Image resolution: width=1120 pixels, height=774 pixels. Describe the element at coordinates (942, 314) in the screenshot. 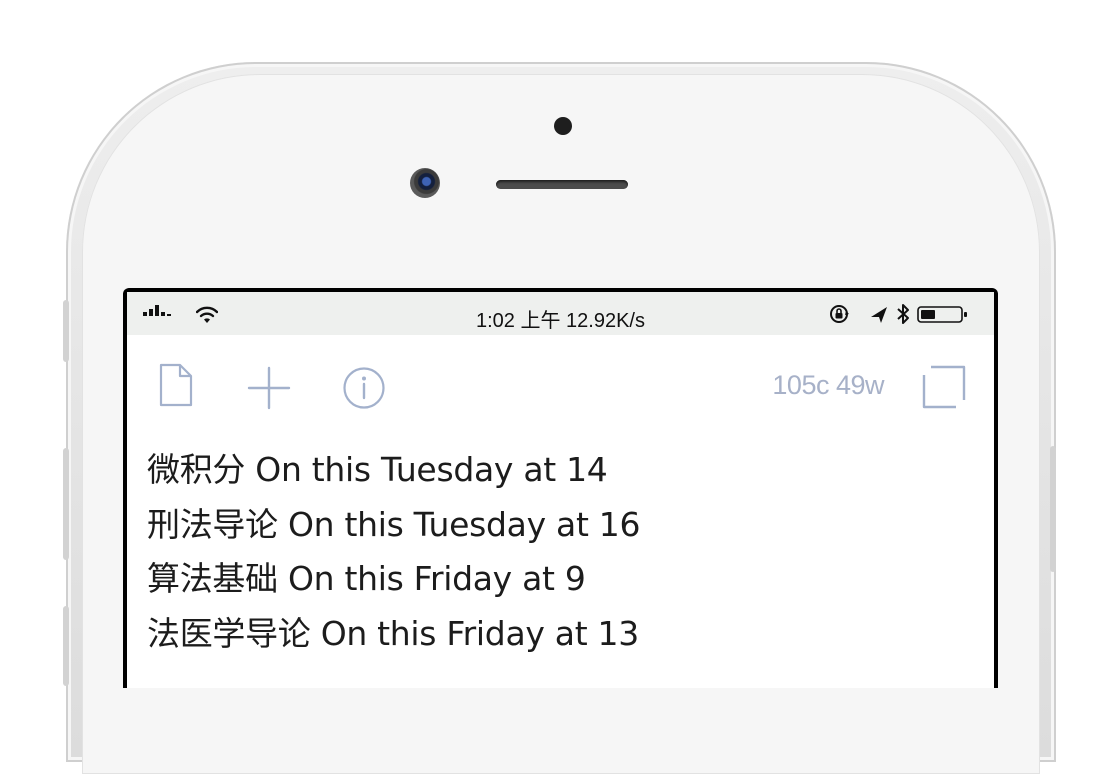

I see `battery-icon` at that location.